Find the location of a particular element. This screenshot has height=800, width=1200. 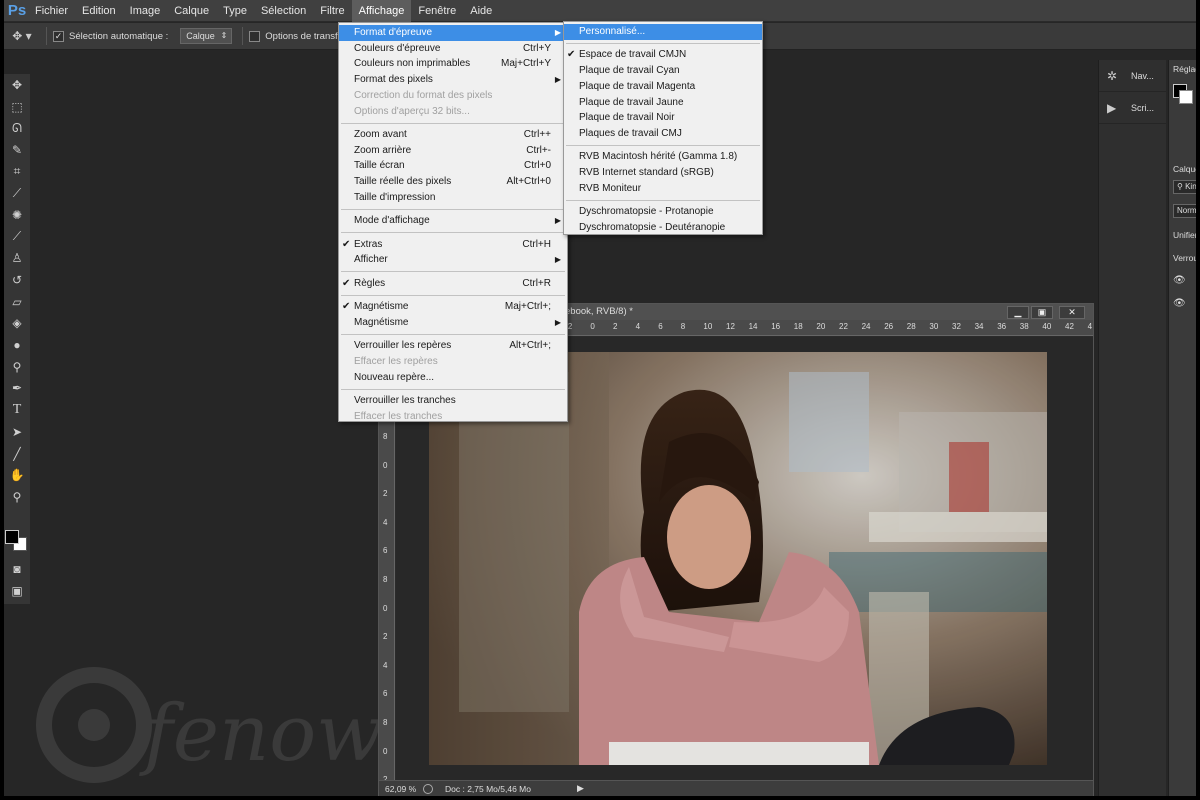

menu-calque: Calque is located at coordinates (191, 11).